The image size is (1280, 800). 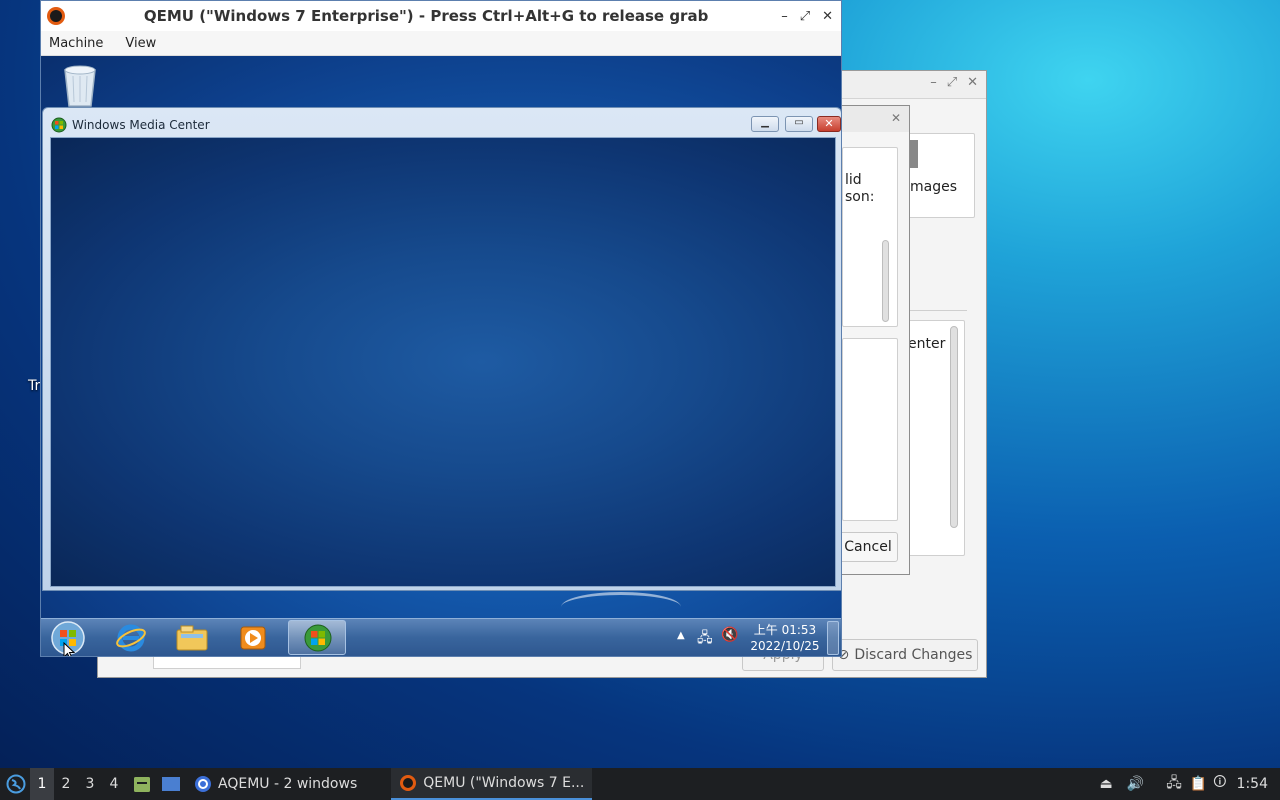 What do you see at coordinates (141, 125) in the screenshot?
I see `wmc-window-title: Windows Media Center` at bounding box center [141, 125].